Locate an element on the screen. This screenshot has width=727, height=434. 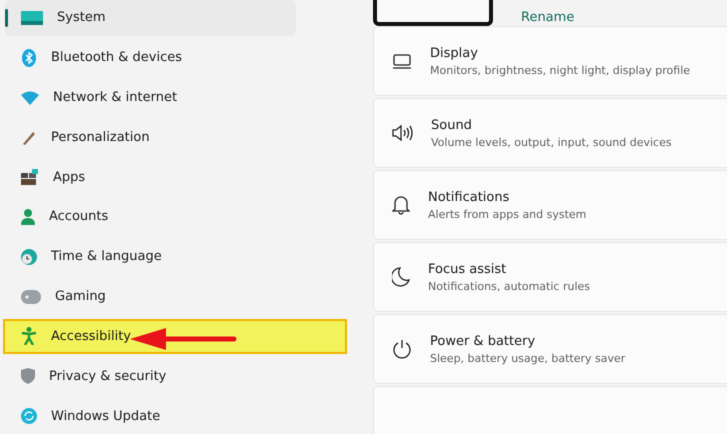
nav-item: System is located at coordinates (150, 18).